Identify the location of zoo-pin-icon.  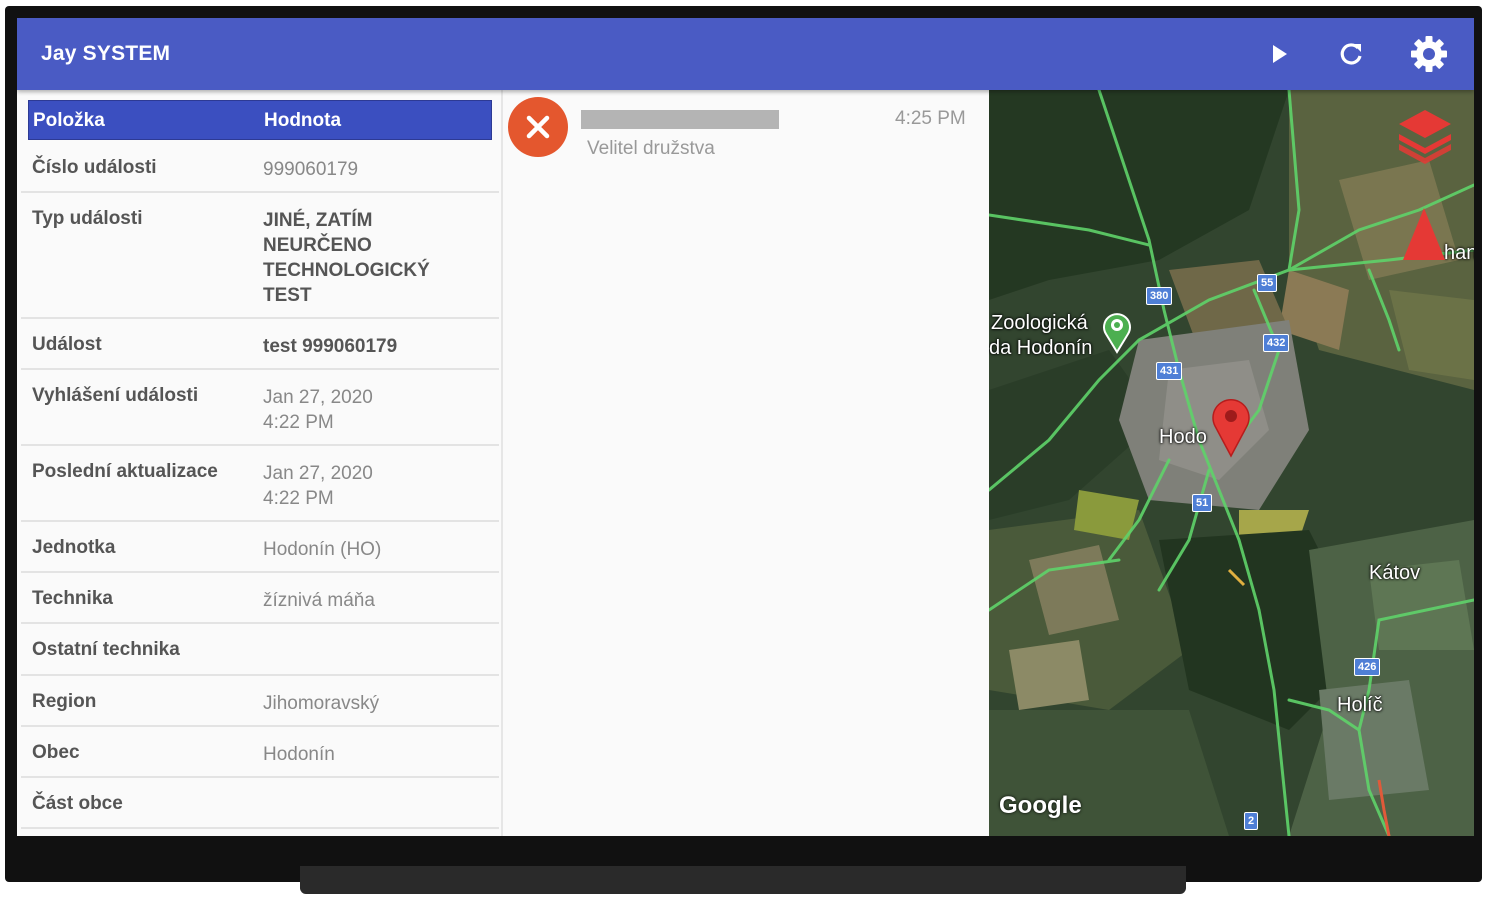
(1117, 333).